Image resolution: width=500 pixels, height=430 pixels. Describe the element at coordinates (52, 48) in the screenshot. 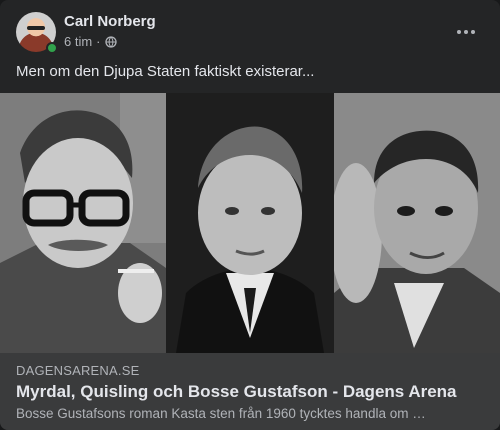

I see `online-status-icon` at that location.